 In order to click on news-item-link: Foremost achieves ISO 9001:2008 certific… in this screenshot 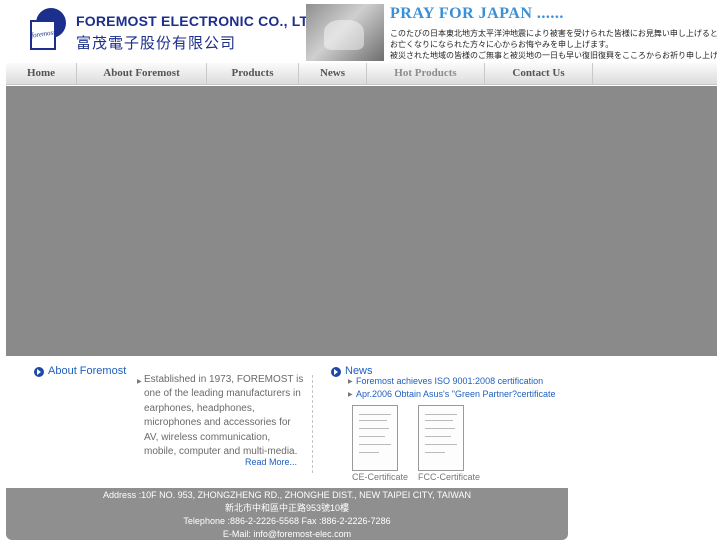, I will do `click(449, 381)`.